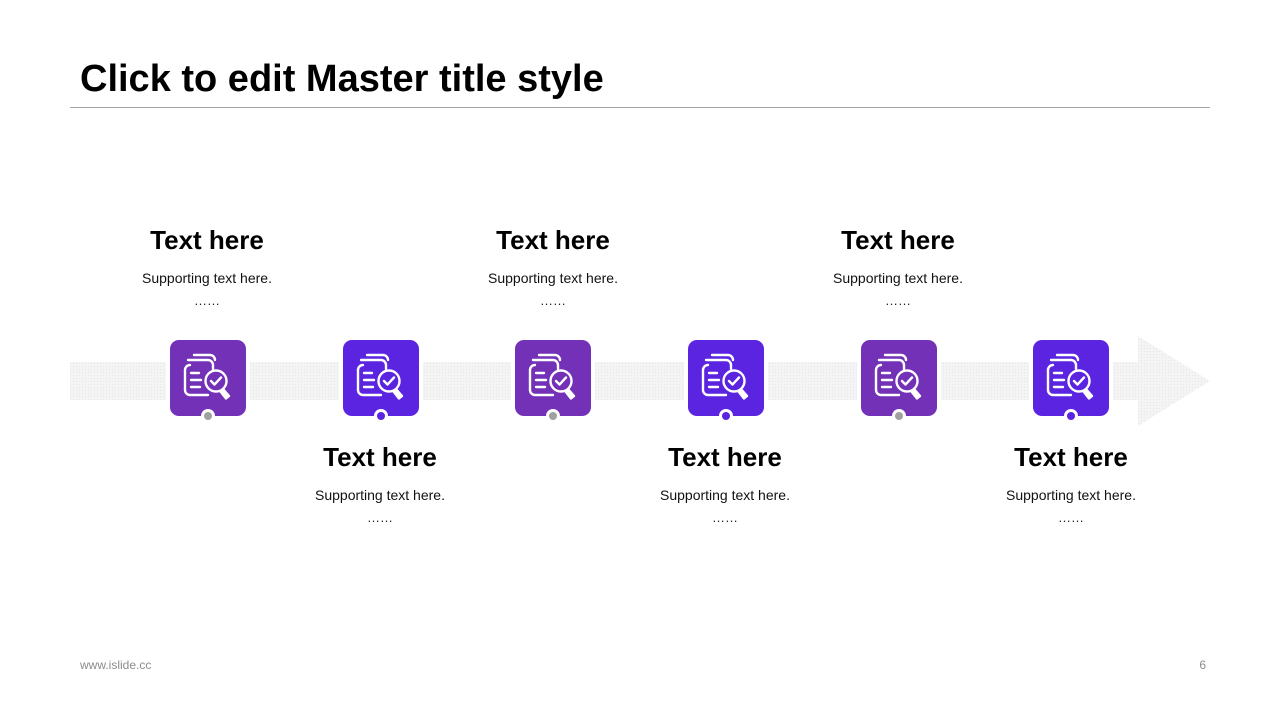 The width and height of the screenshot is (1280, 720). I want to click on step-3-tile, so click(553, 381).